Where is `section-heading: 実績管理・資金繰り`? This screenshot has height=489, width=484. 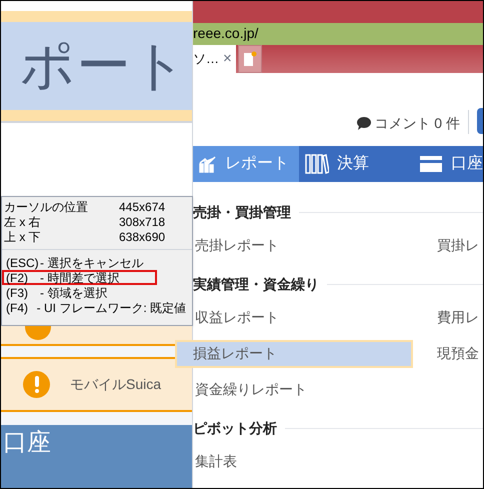
section-heading: 実績管理・資金繰り is located at coordinates (256, 284).